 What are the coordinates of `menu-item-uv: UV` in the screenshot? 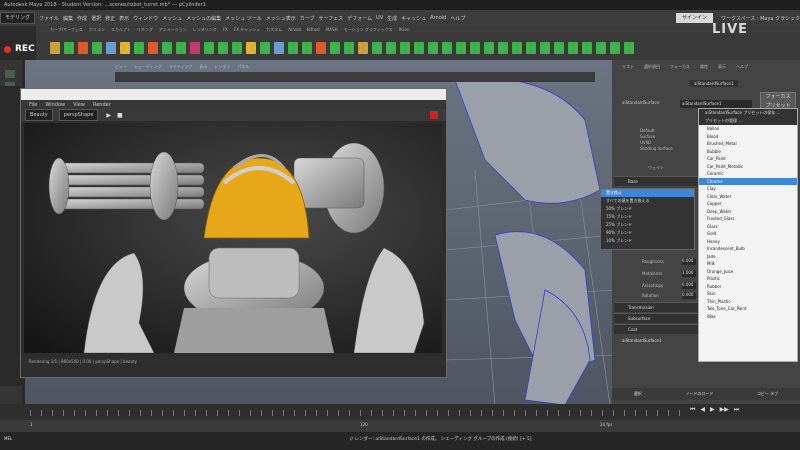 It's located at (379, 18).